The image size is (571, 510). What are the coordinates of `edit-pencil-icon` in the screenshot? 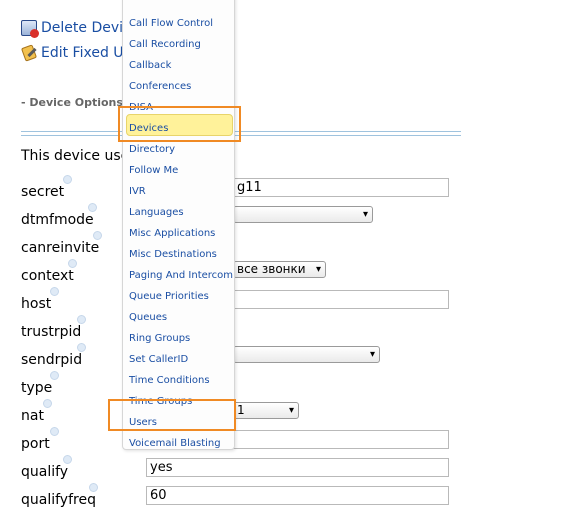 It's located at (29, 53).